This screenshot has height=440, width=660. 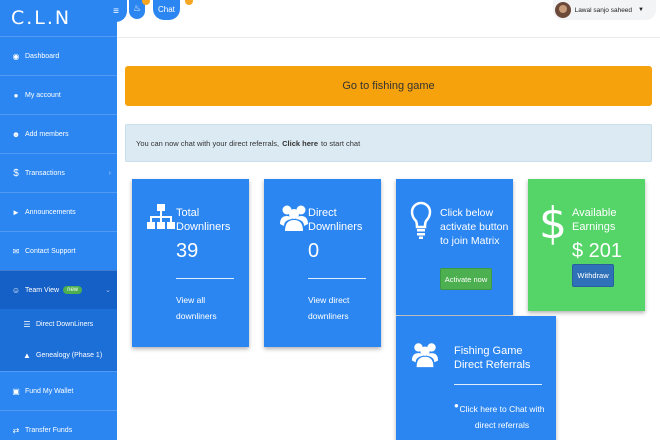 What do you see at coordinates (42, 290) in the screenshot?
I see `sidebar-item-label: Team View` at bounding box center [42, 290].